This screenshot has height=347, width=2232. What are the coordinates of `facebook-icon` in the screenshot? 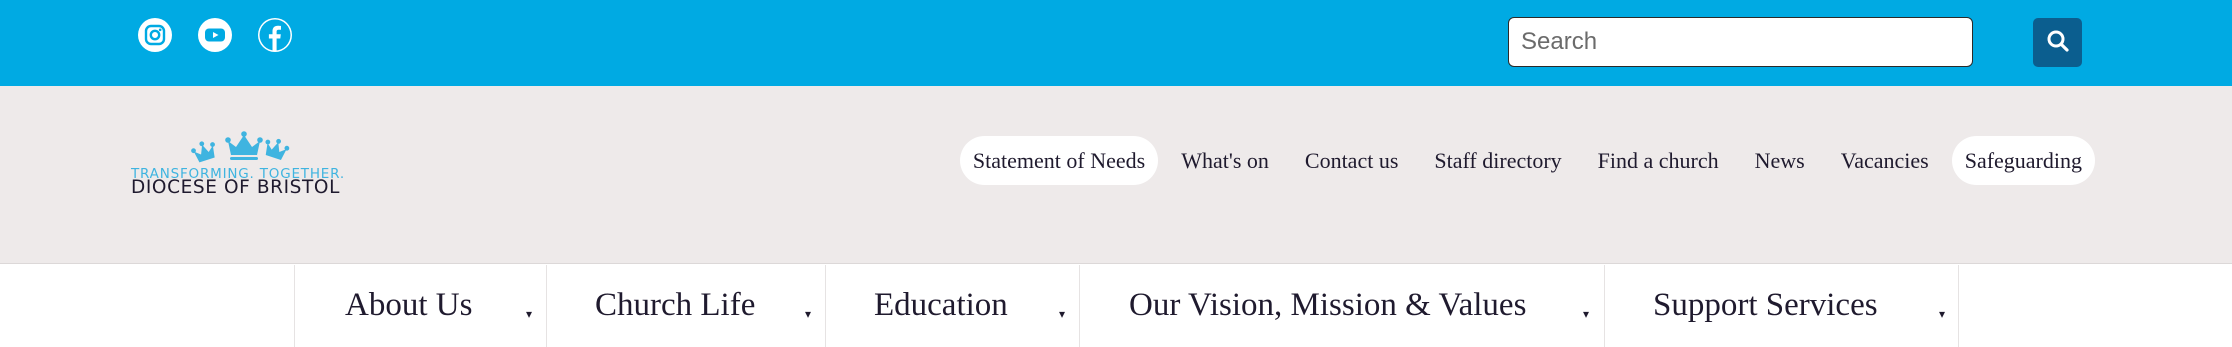 It's located at (275, 35).